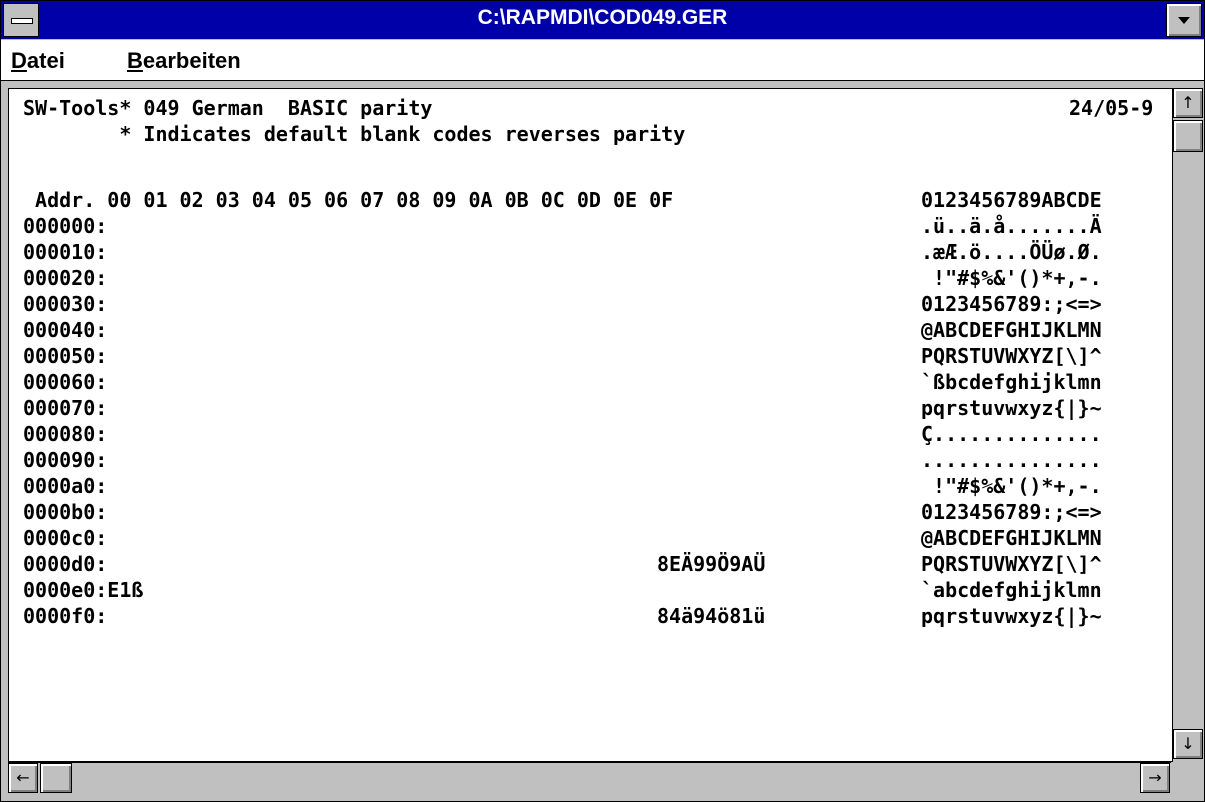 Image resolution: width=1205 pixels, height=802 pixels. I want to click on ascii-column-header: 0123456789ABCDE, so click(1011, 200).